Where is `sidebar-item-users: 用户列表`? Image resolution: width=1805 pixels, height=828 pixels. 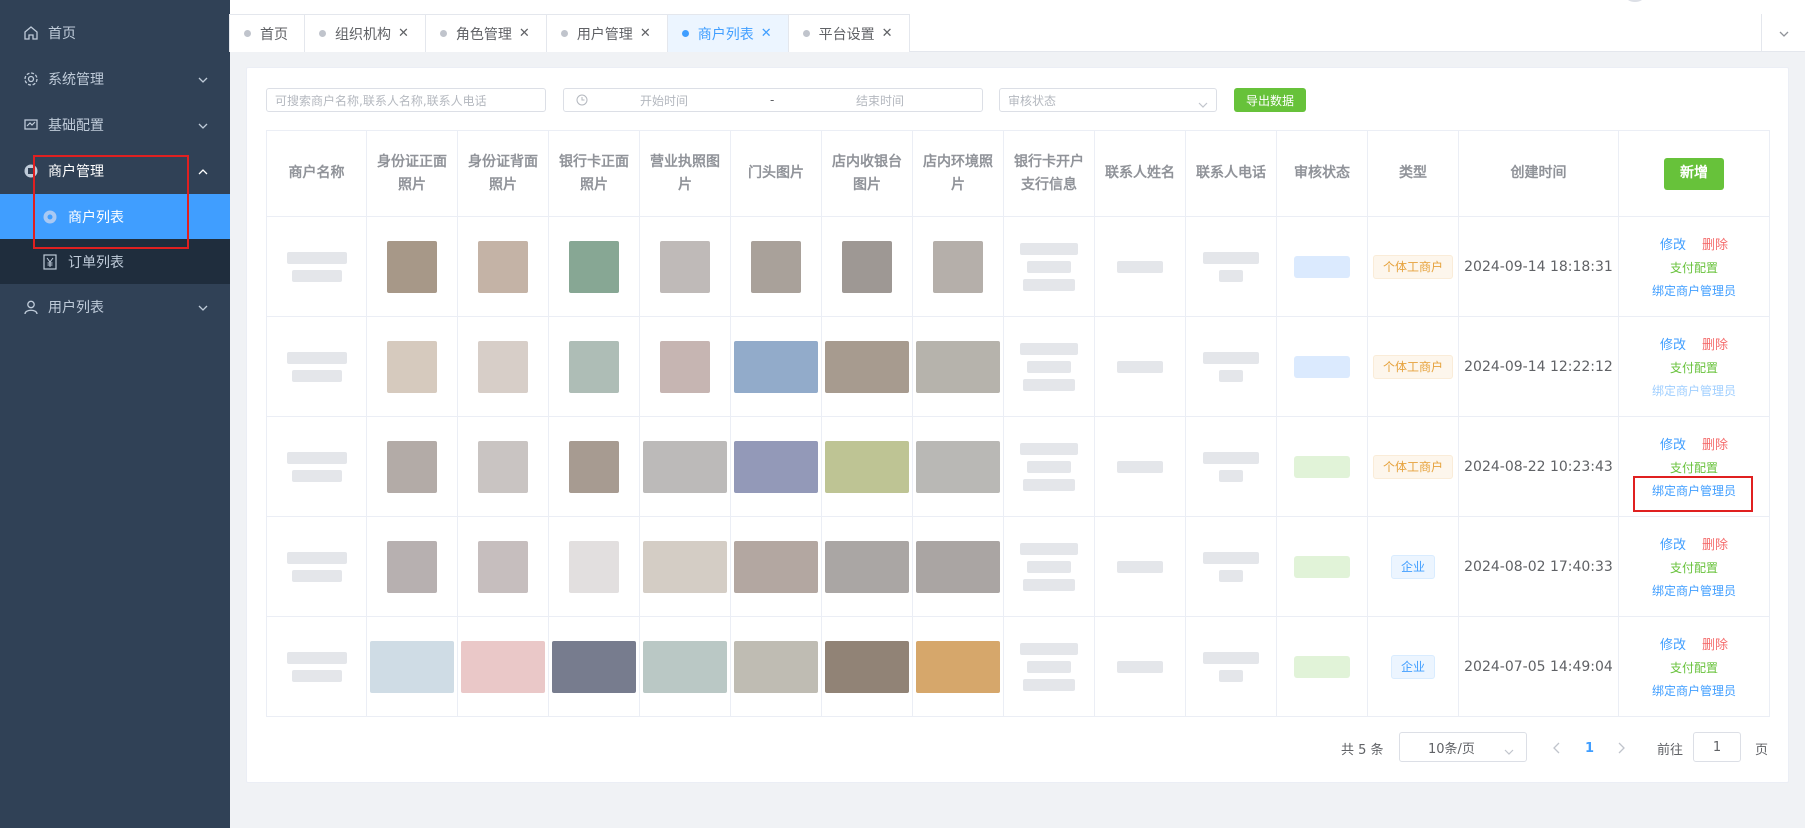
sidebar-item-users: 用户列表 is located at coordinates (115, 307).